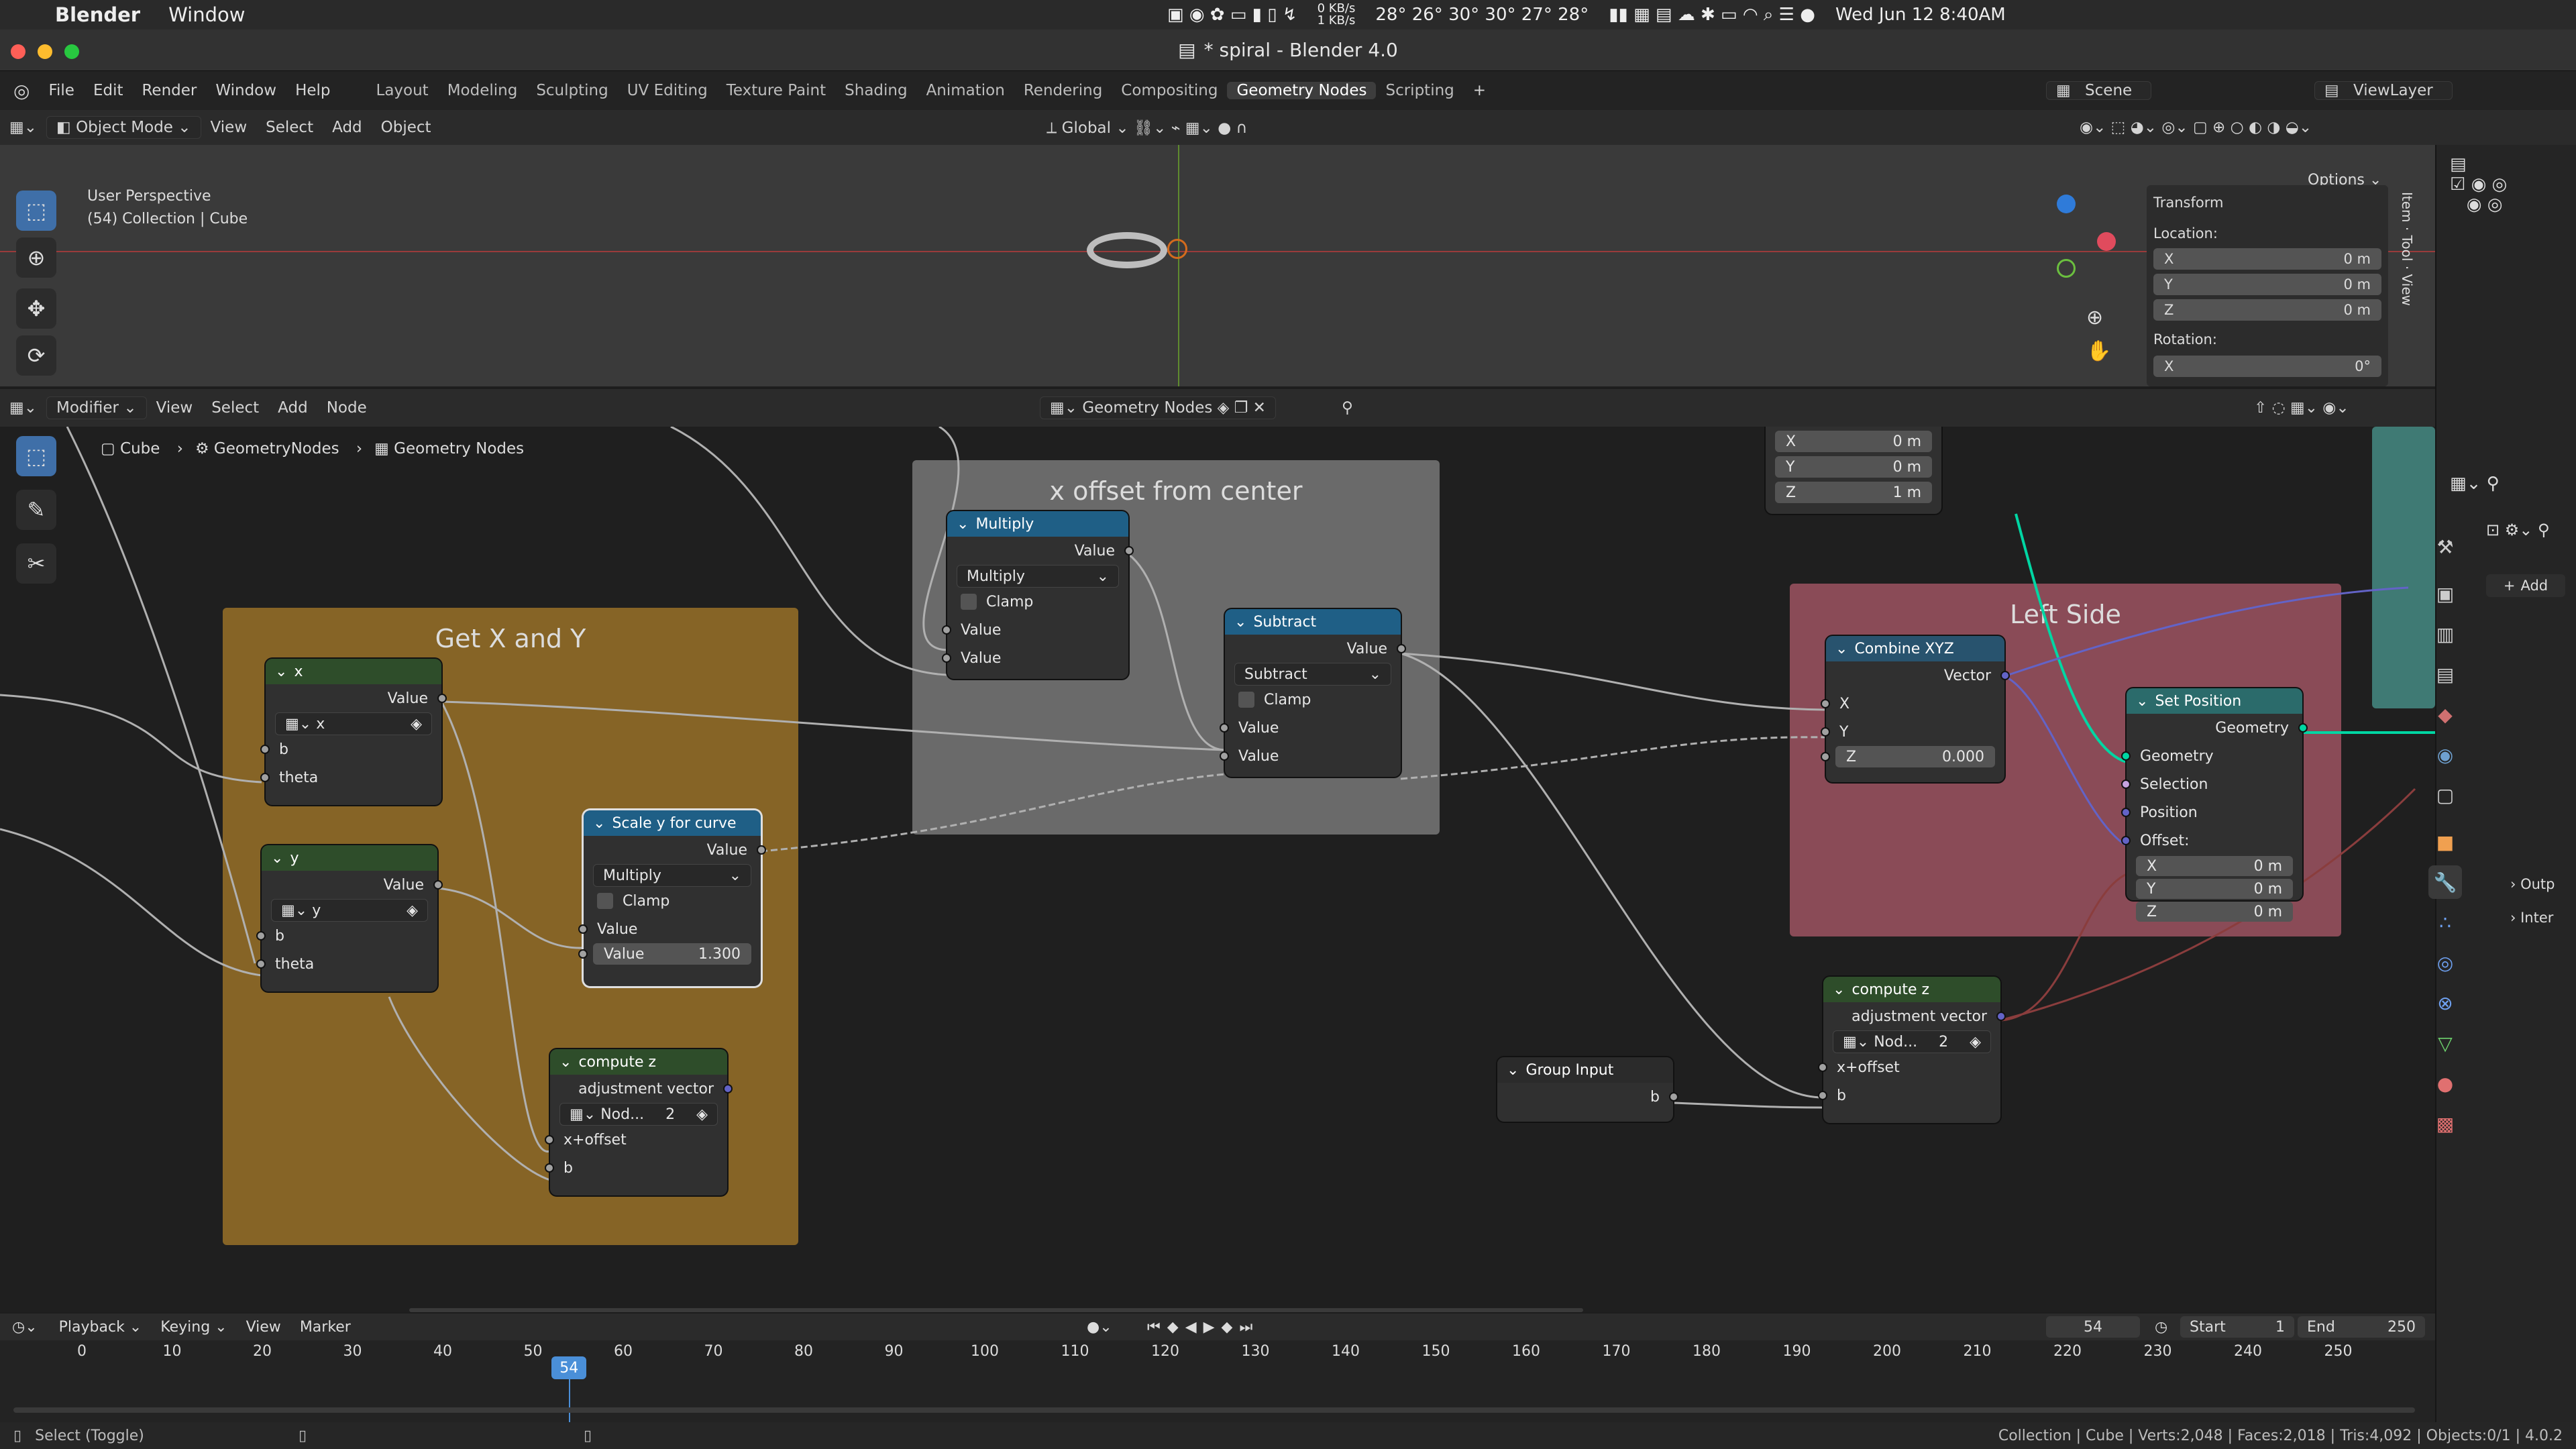  Describe the element at coordinates (36, 355) in the screenshot. I see `rotate-tool: ⟳` at that location.